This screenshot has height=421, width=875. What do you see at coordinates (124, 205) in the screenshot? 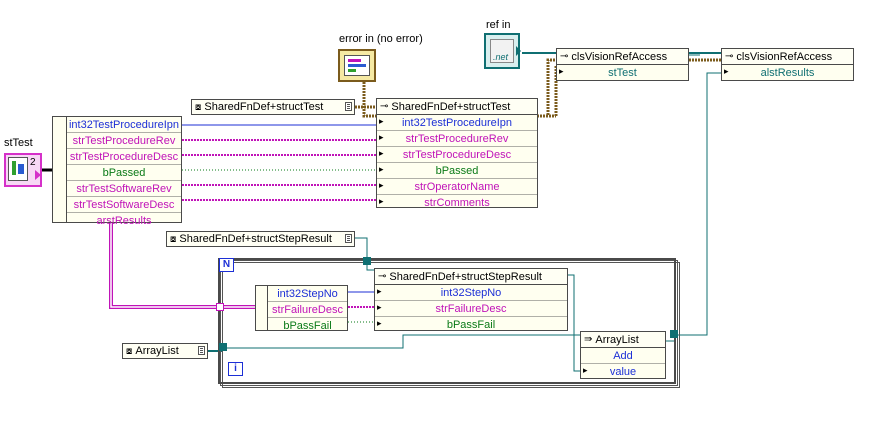
I see `unbundle-item: strTestSoftwareDesc` at bounding box center [124, 205].